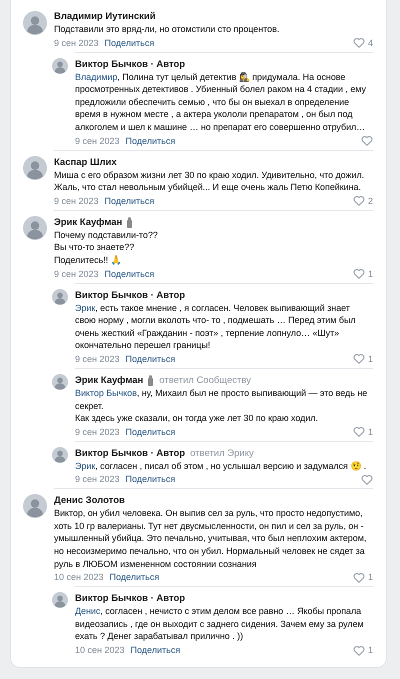 This screenshot has width=400, height=679. Describe the element at coordinates (105, 16) in the screenshot. I see `author-name: Владимир Иутинский` at that location.